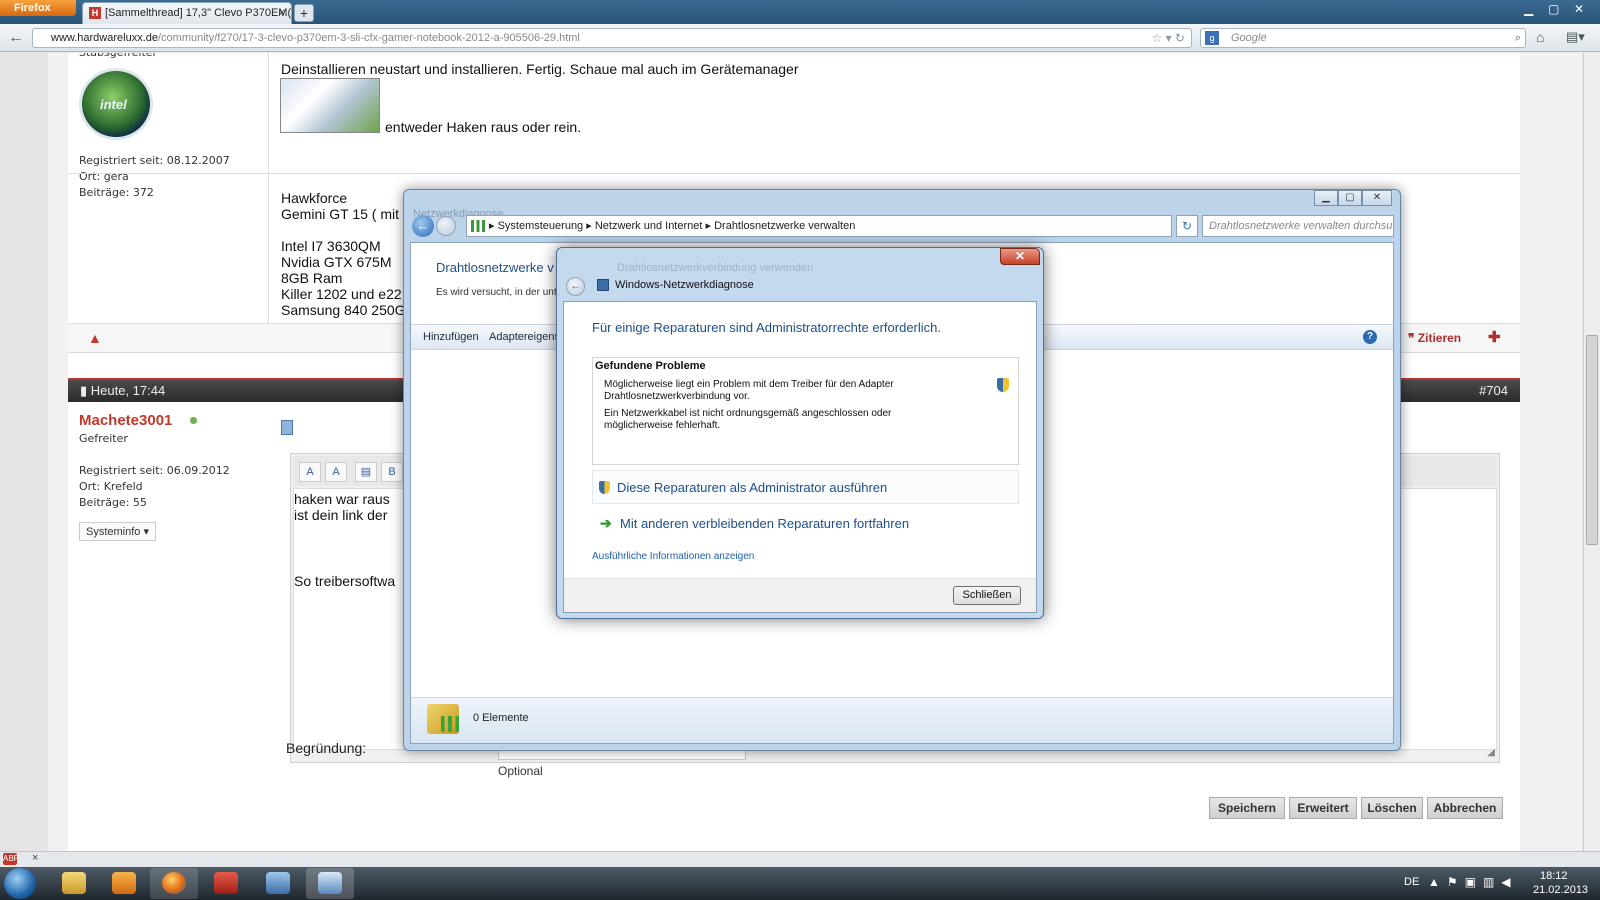 The image size is (1600, 900). Describe the element at coordinates (1212, 38) in the screenshot. I see `google-icon: g` at that location.